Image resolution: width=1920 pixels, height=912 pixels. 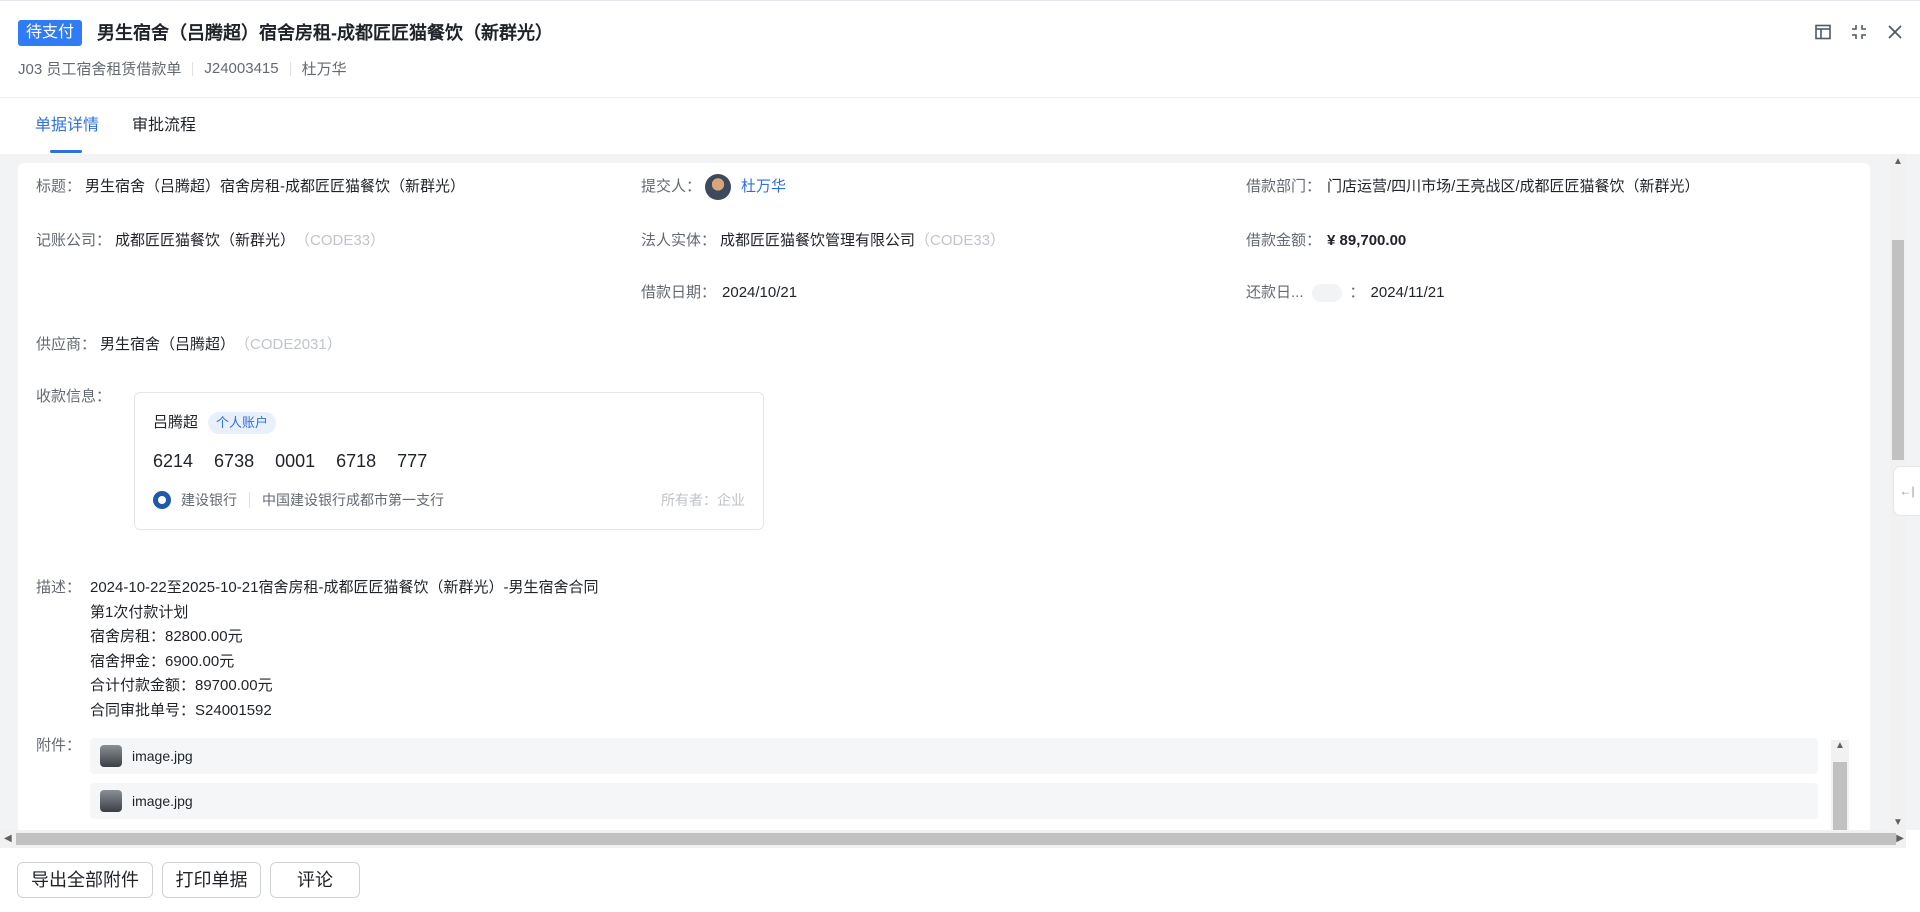 I want to click on layout-icon, so click(x=1823, y=32).